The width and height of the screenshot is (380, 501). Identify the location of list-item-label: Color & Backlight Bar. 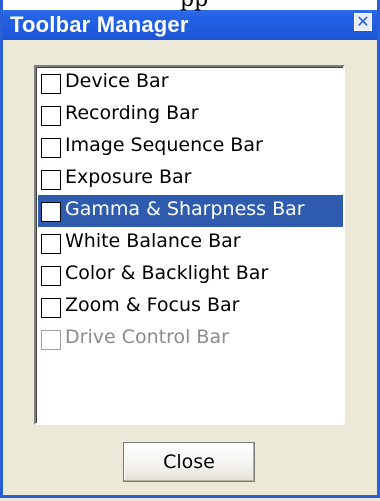
(167, 273).